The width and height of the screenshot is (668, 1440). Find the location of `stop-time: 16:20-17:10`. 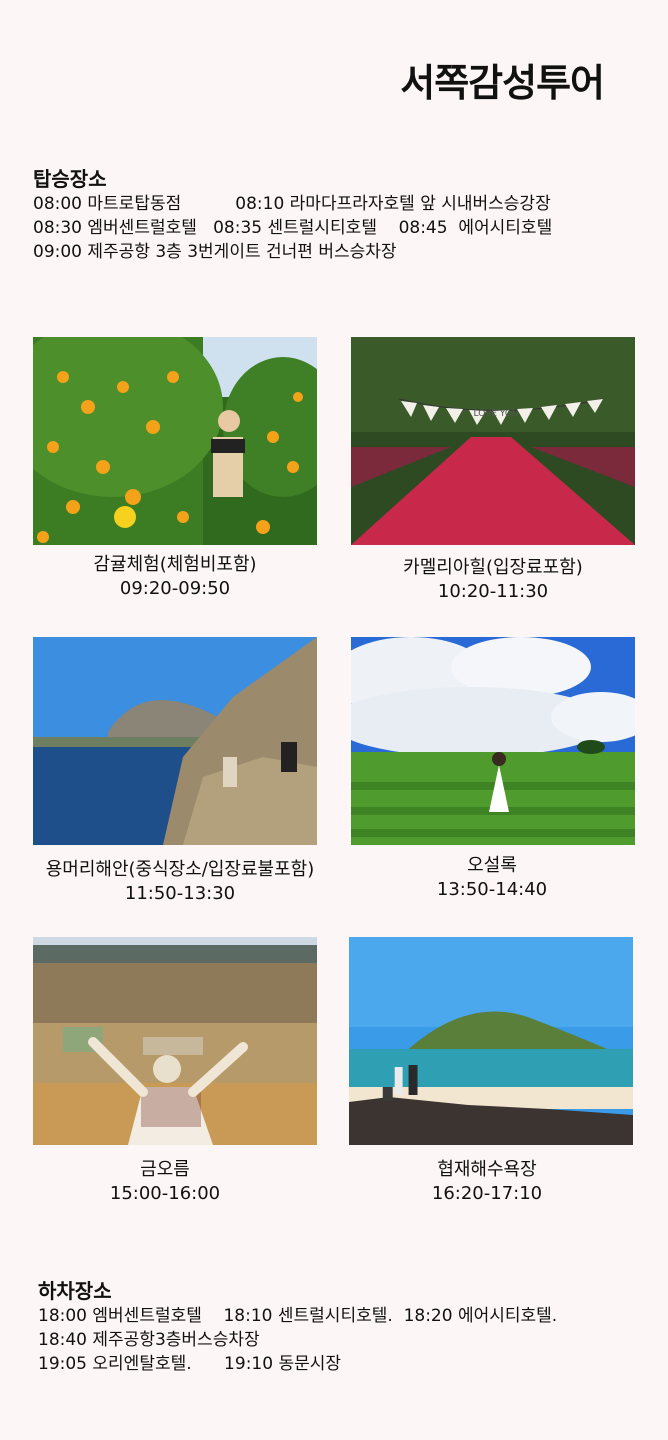

stop-time: 16:20-17:10 is located at coordinates (487, 1193).